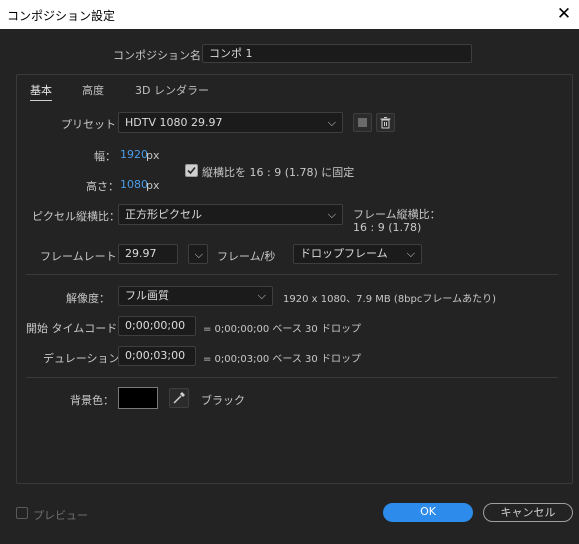  What do you see at coordinates (230, 214) in the screenshot?
I see `pixel-aspect-dropdown: 正方形ピクセル ⌵` at bounding box center [230, 214].